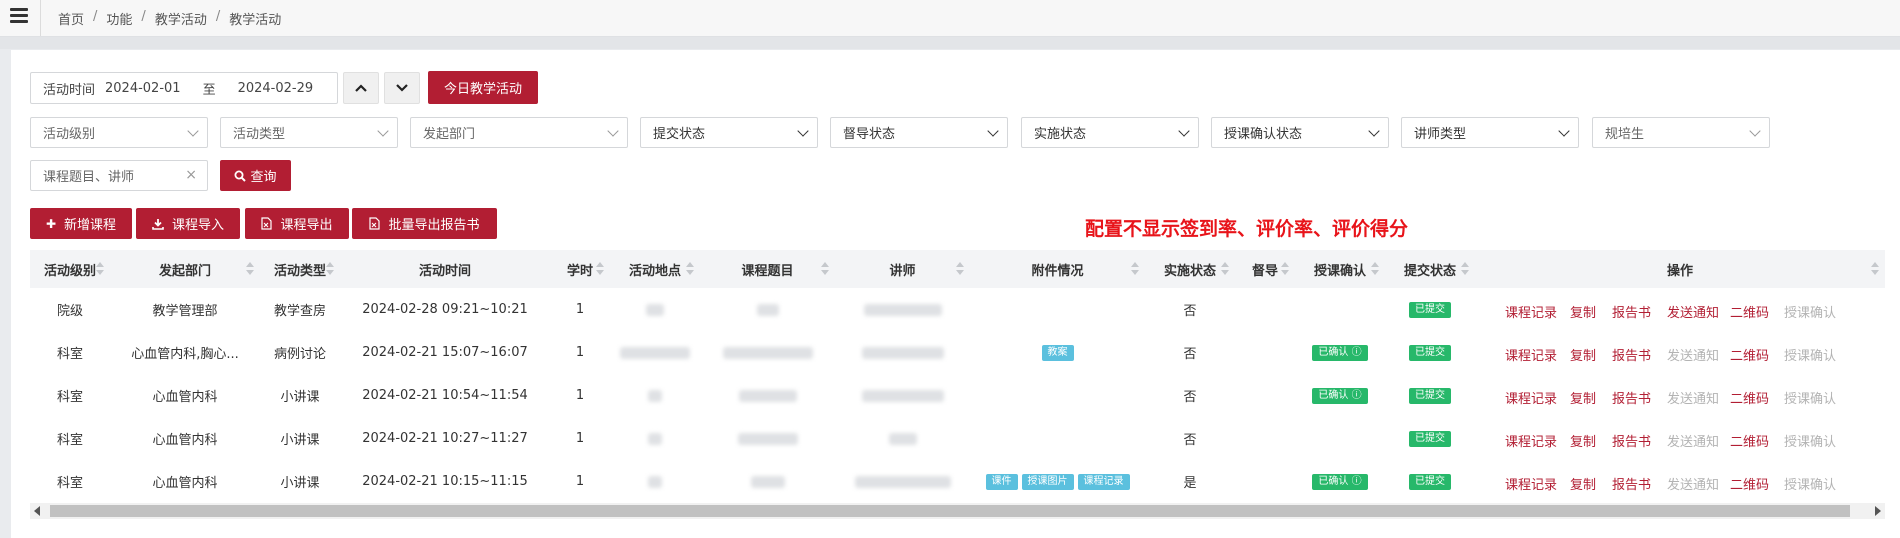 Image resolution: width=1900 pixels, height=538 pixels. I want to click on search-button: 查询, so click(255, 175).